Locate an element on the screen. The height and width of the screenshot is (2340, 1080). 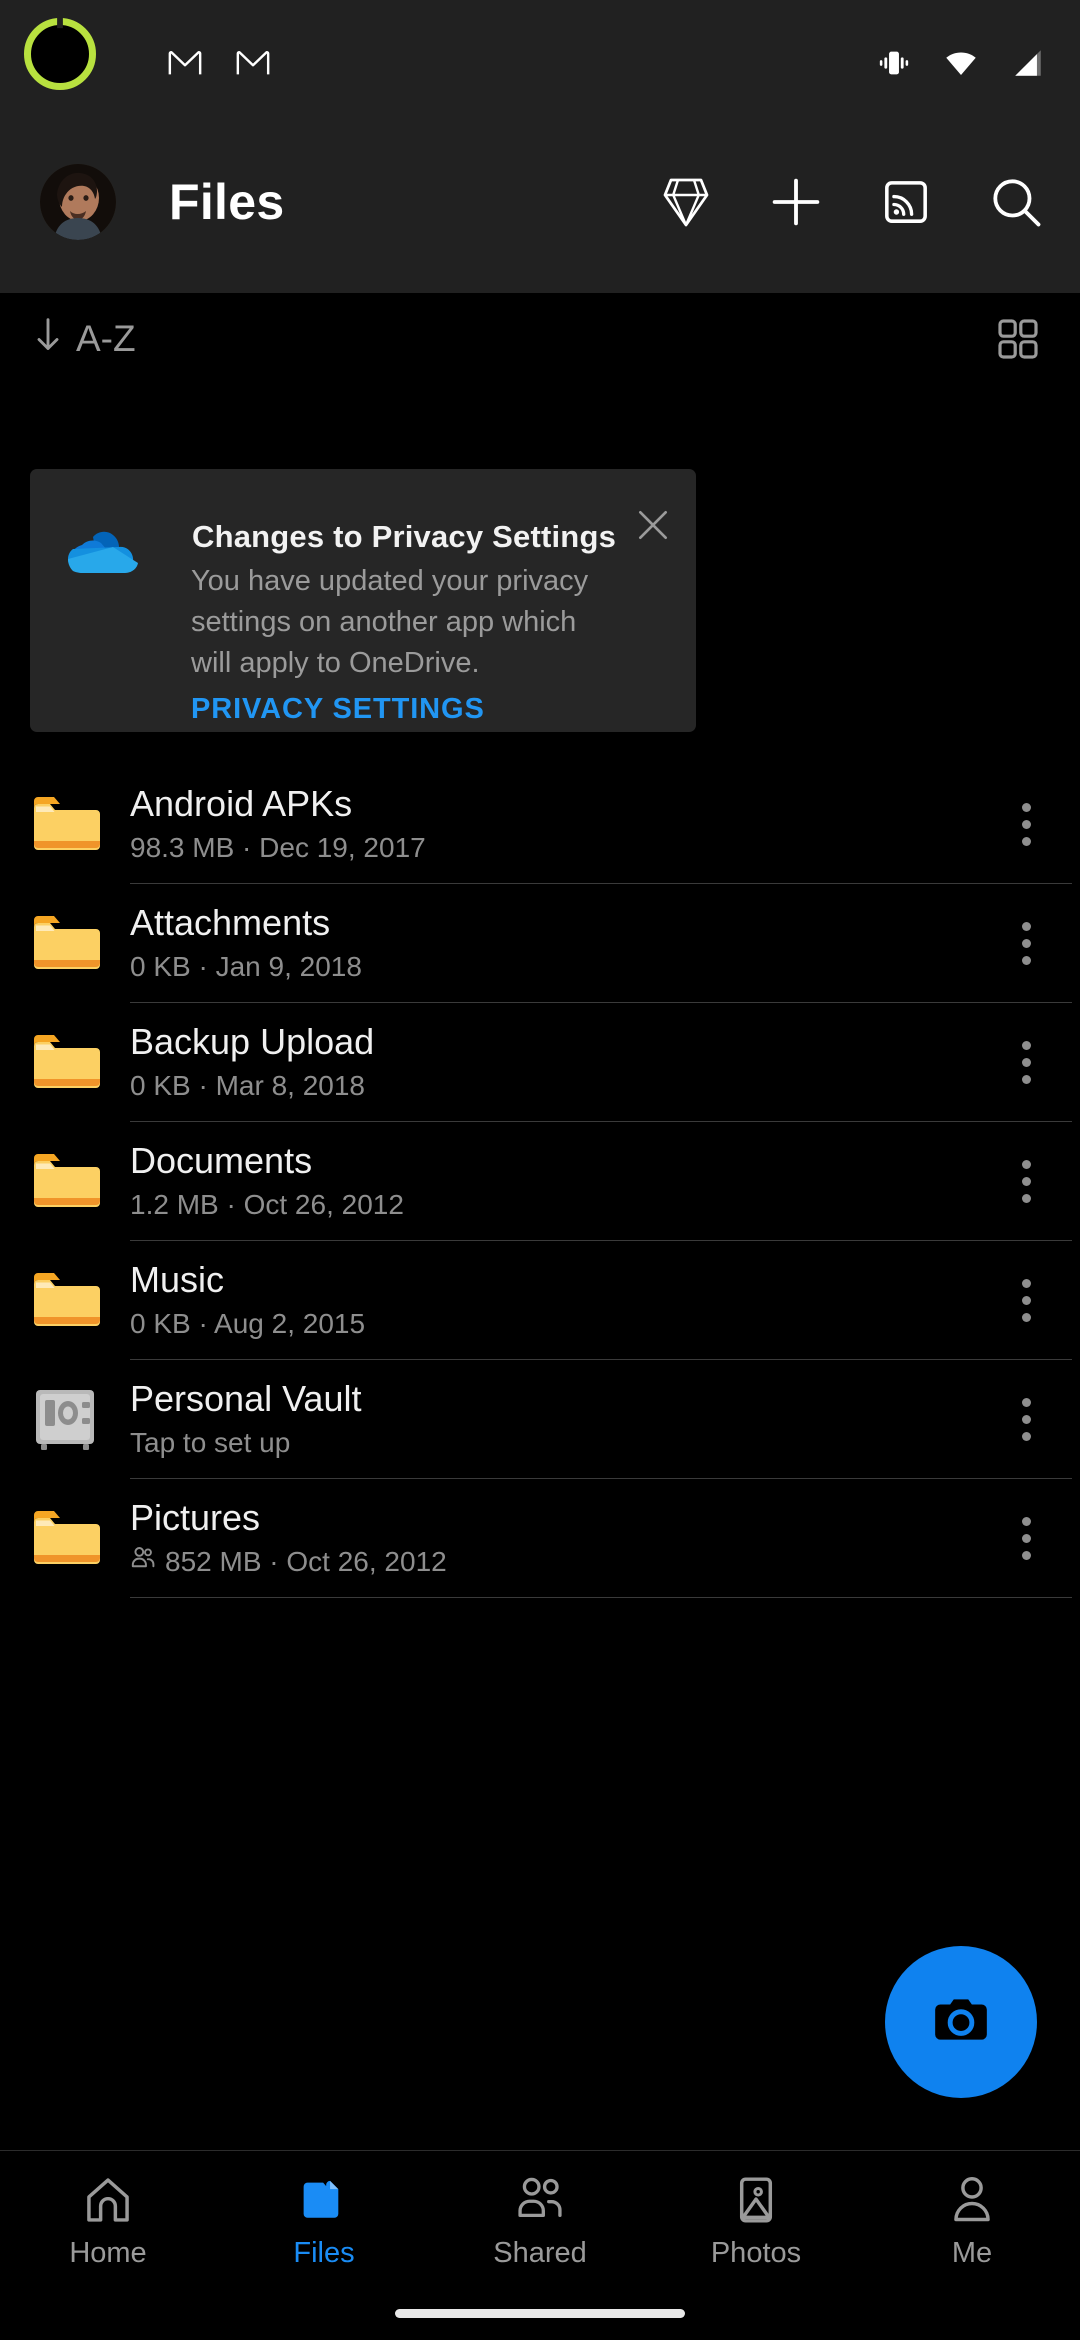
nav-item-photos: Photos is located at coordinates (756, 2221).